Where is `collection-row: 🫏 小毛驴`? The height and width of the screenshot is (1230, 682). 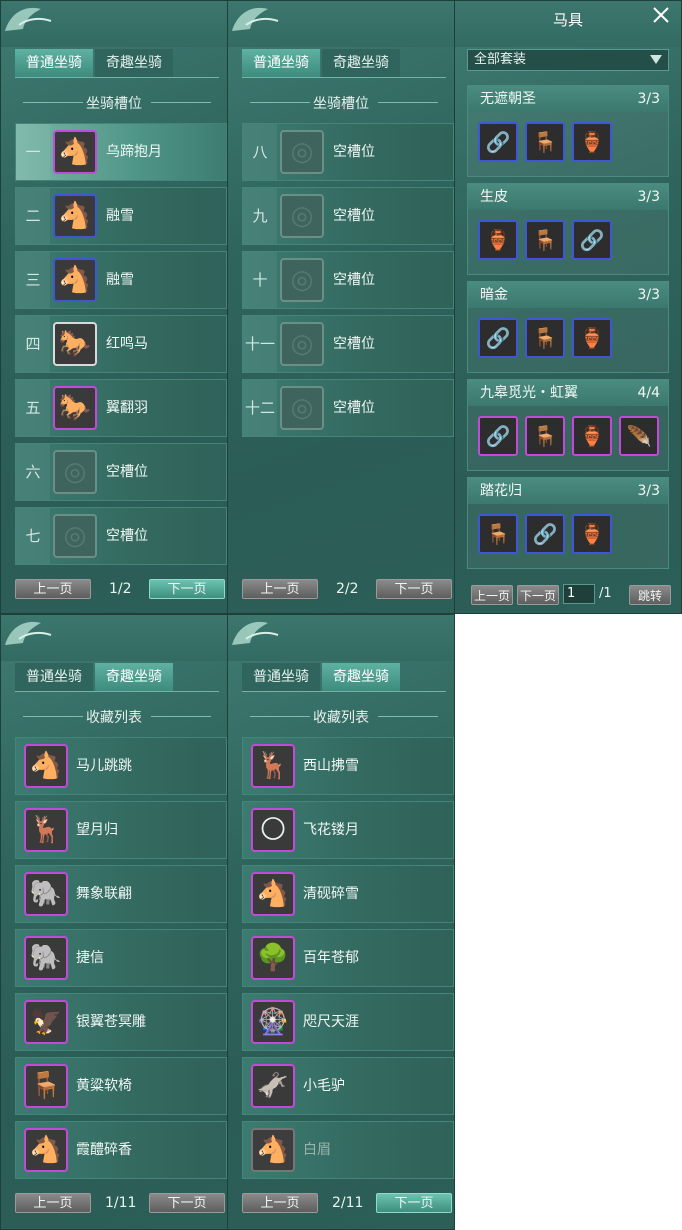 collection-row: 🫏 小毛驴 is located at coordinates (348, 1086).